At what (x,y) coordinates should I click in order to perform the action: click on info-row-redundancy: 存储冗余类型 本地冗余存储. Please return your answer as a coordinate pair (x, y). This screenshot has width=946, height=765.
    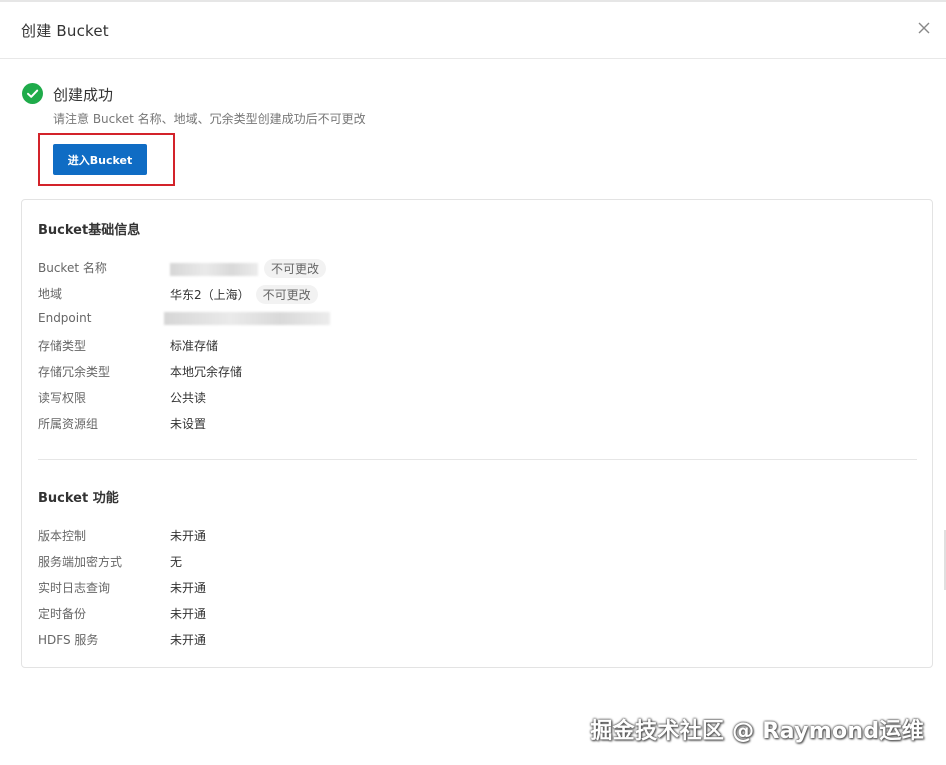
    Looking at the image, I should click on (468, 372).